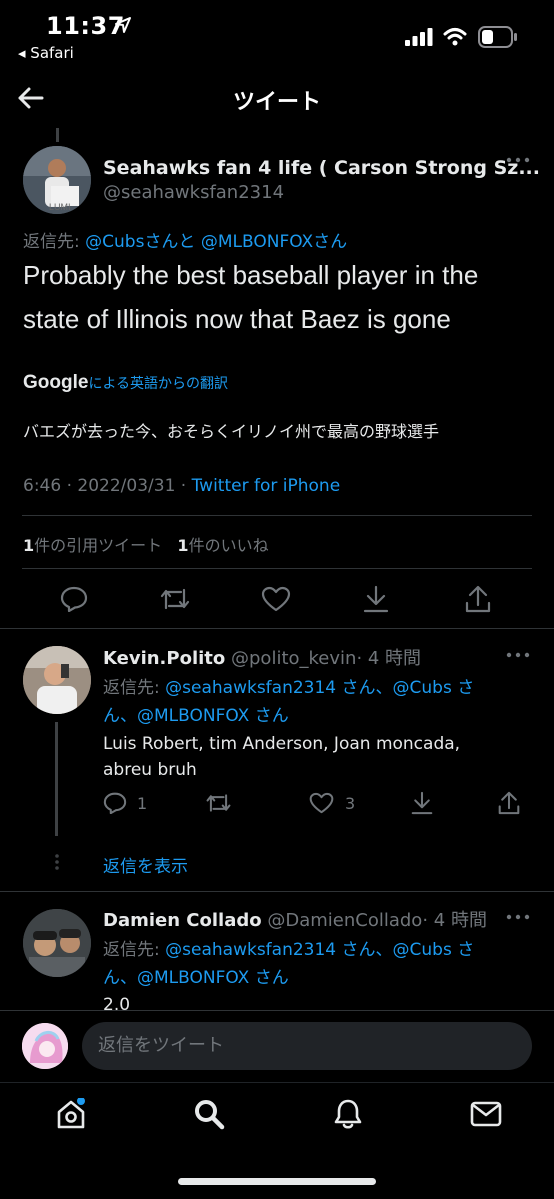  I want to click on wifi-icon, so click(455, 36).